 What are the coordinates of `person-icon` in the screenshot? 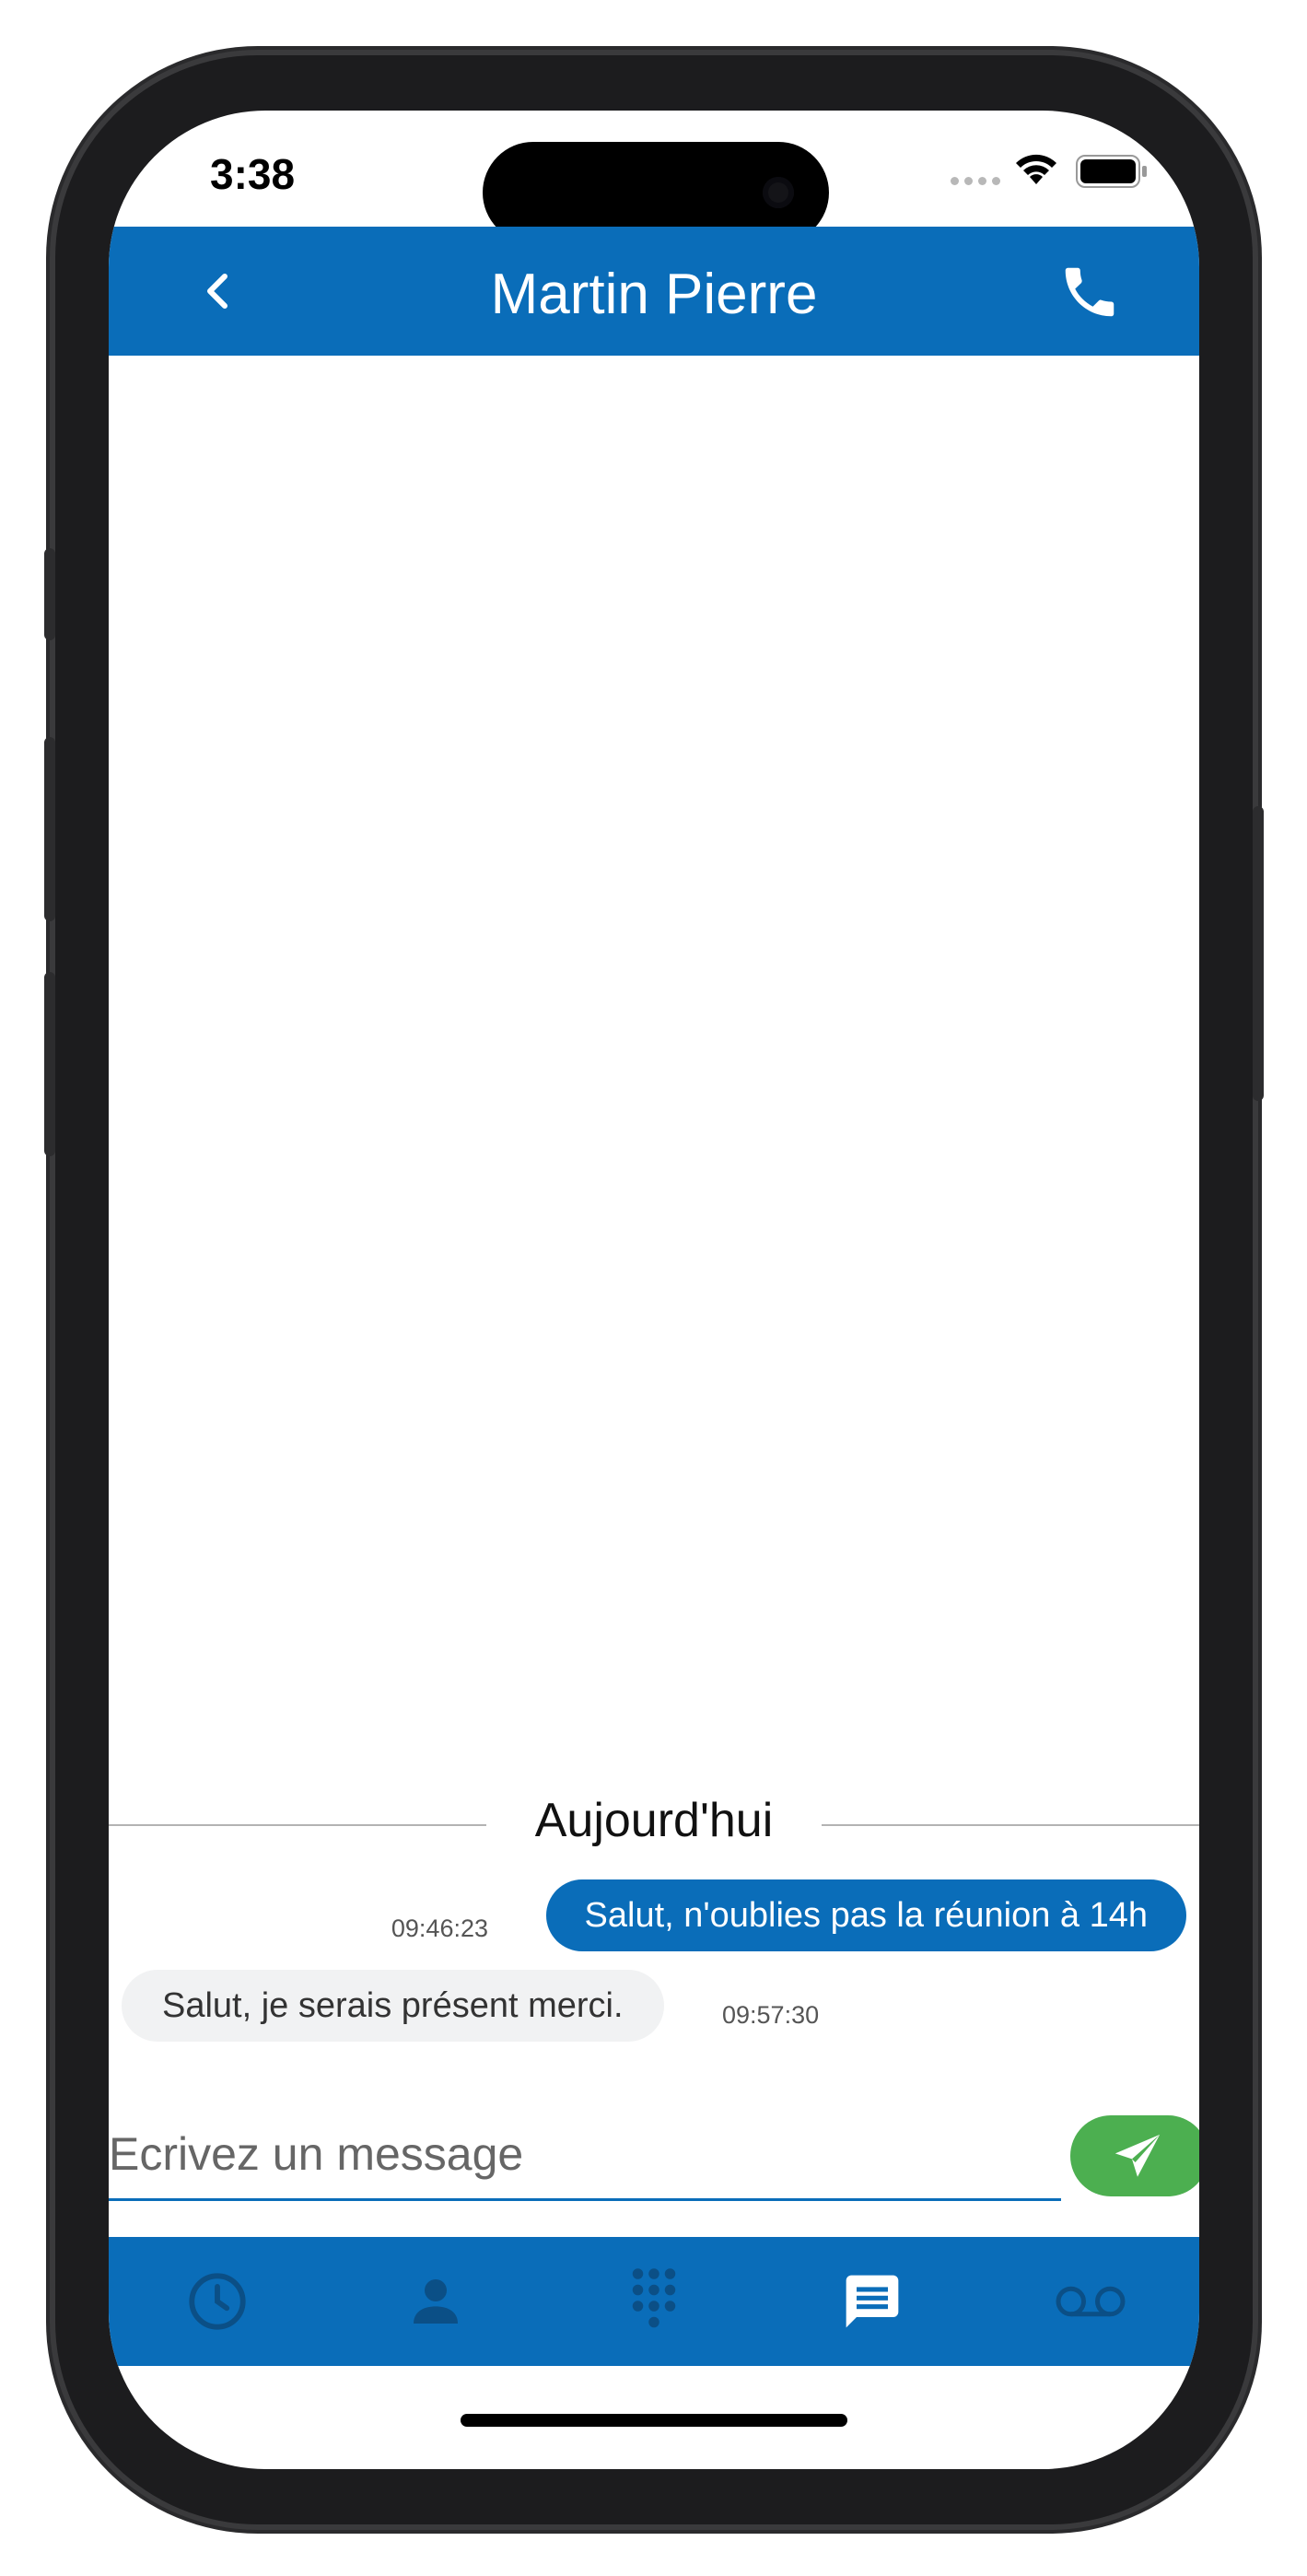 It's located at (437, 2301).